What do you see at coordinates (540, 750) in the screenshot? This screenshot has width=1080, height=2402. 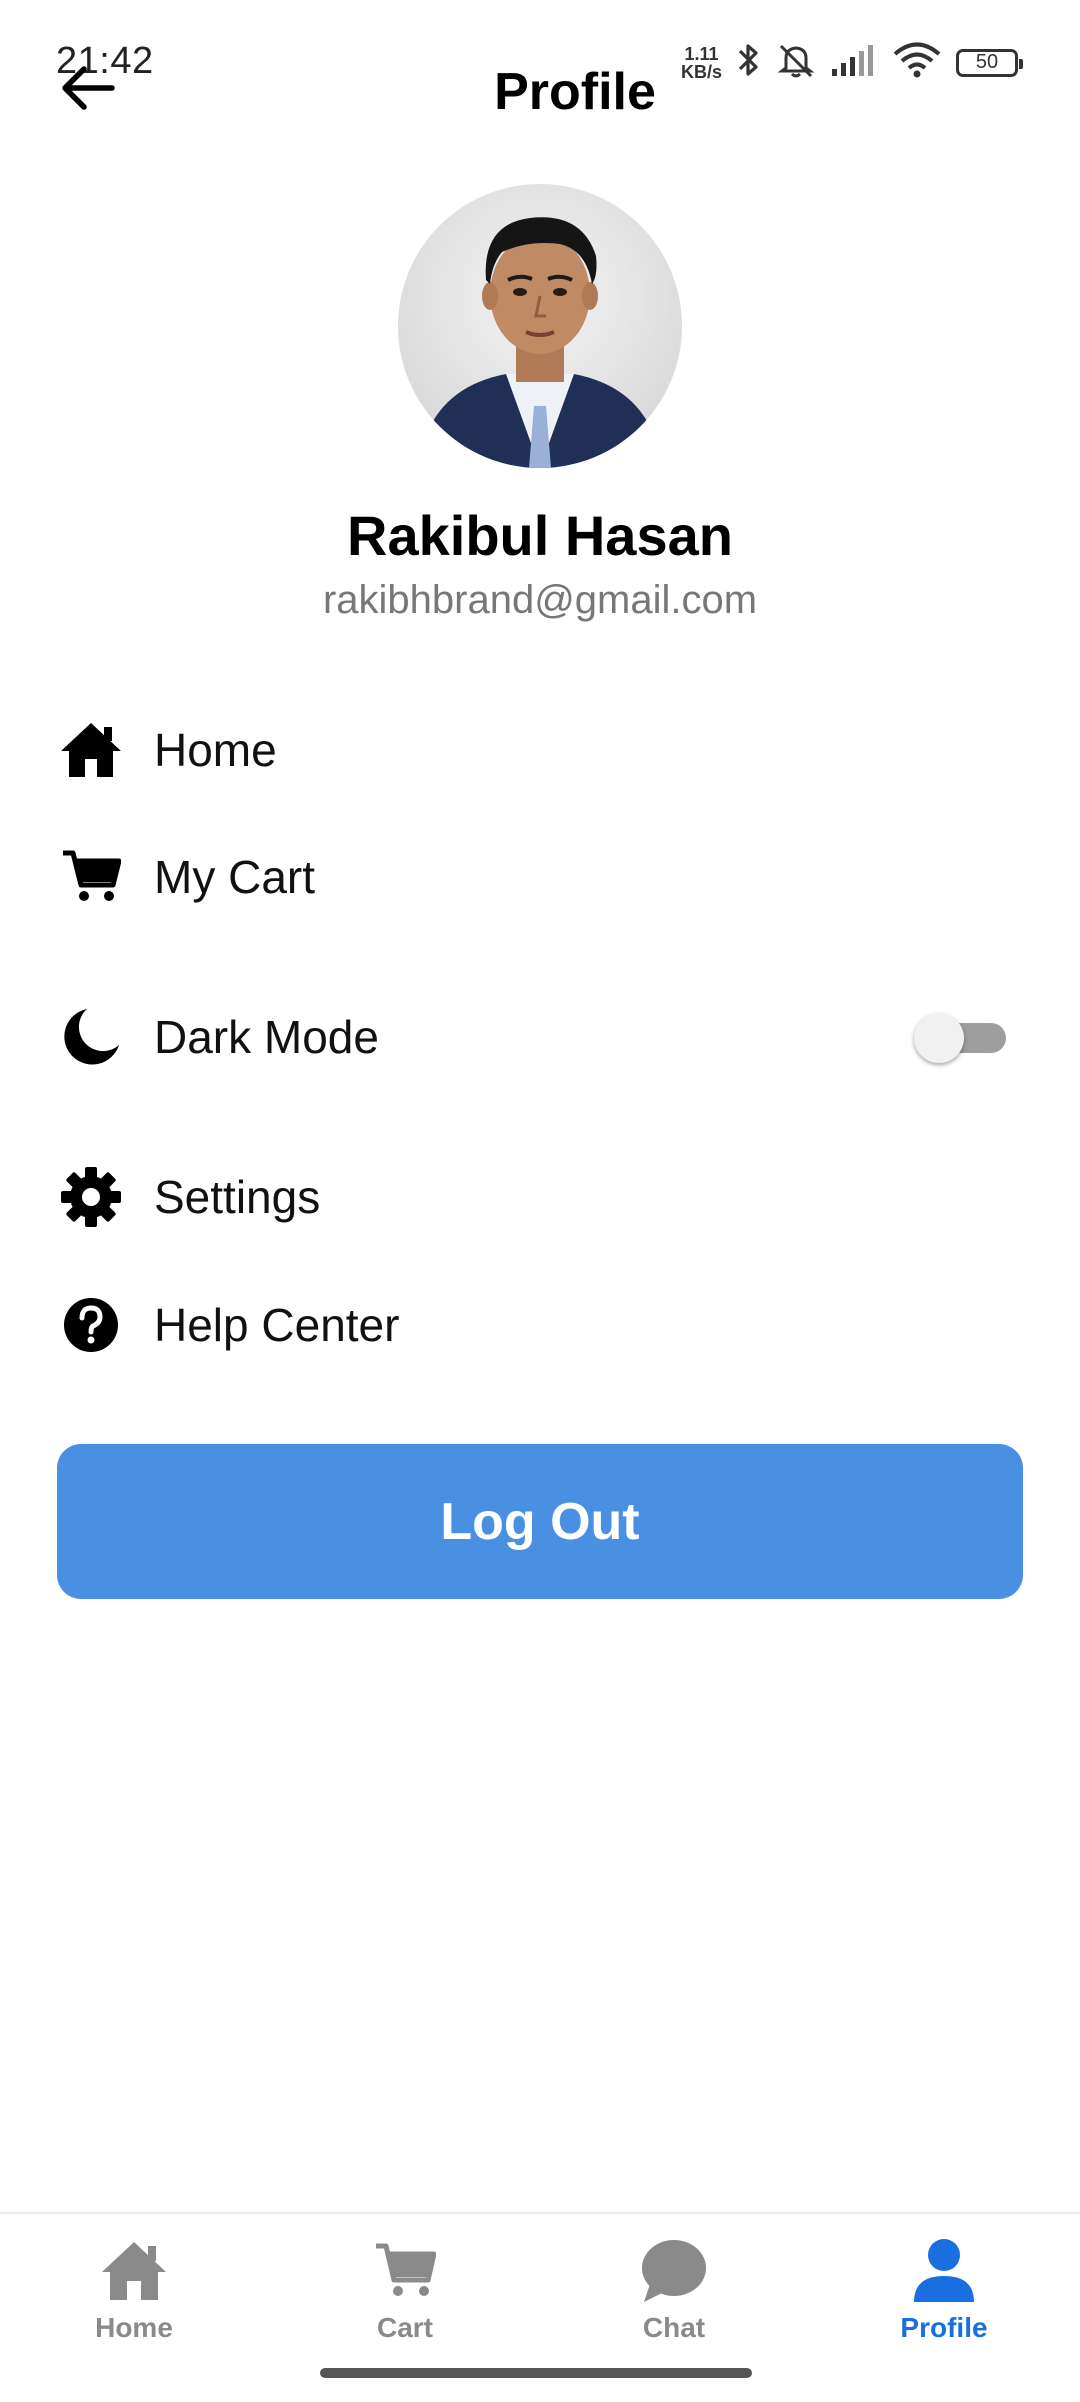 I see `menu-item-home: Home` at bounding box center [540, 750].